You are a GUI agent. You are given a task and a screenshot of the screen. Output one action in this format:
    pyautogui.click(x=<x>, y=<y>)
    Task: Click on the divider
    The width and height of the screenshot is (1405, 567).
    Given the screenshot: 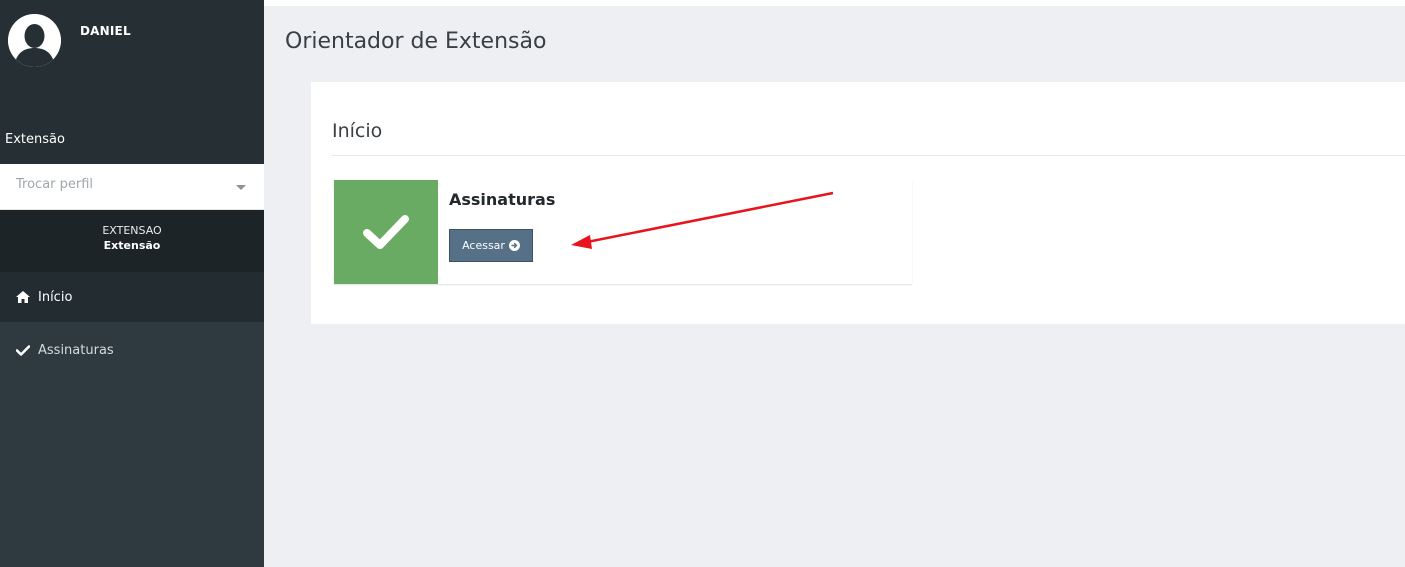 What is the action you would take?
    pyautogui.click(x=868, y=155)
    